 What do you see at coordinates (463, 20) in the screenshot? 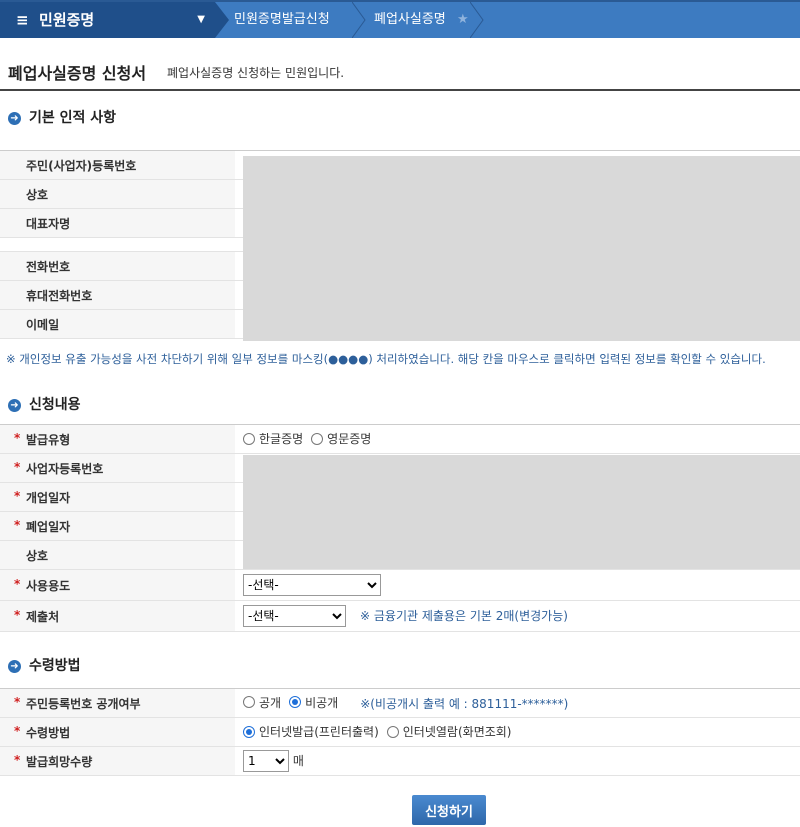
I see `star-icon: ★` at bounding box center [463, 20].